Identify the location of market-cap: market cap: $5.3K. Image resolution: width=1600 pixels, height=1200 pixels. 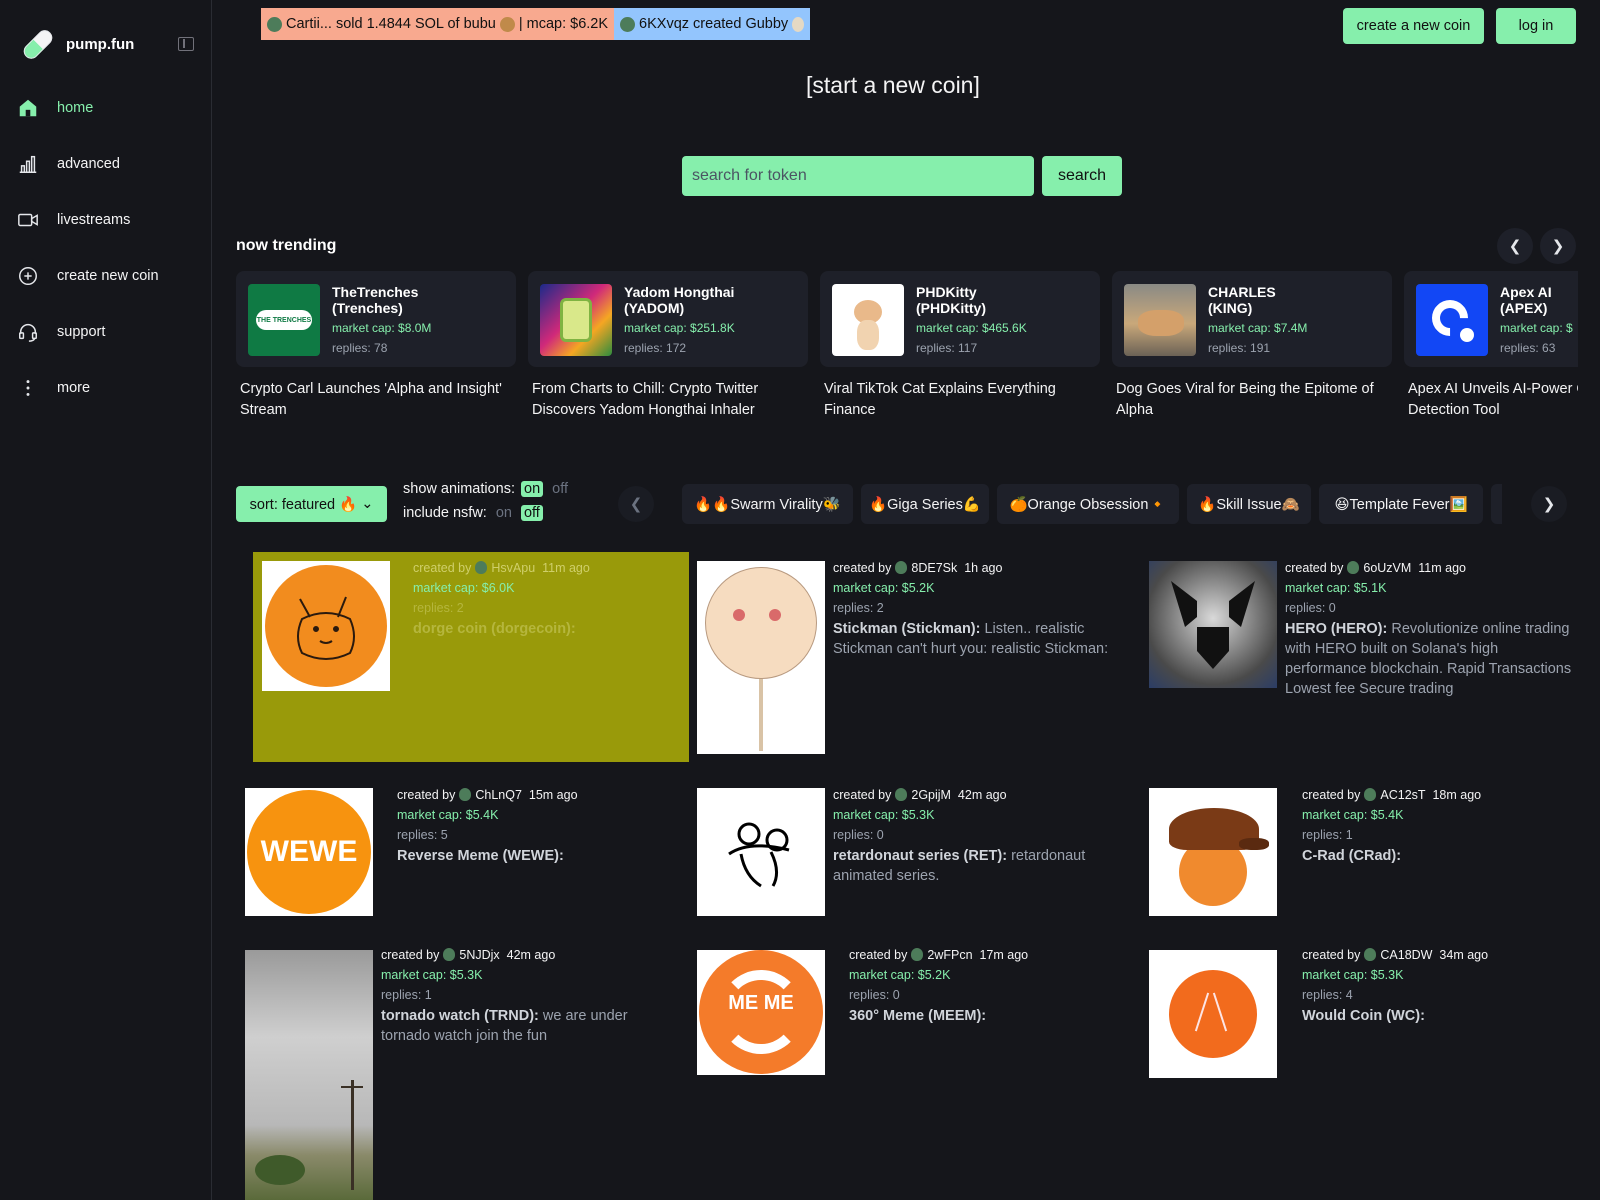
(1353, 975).